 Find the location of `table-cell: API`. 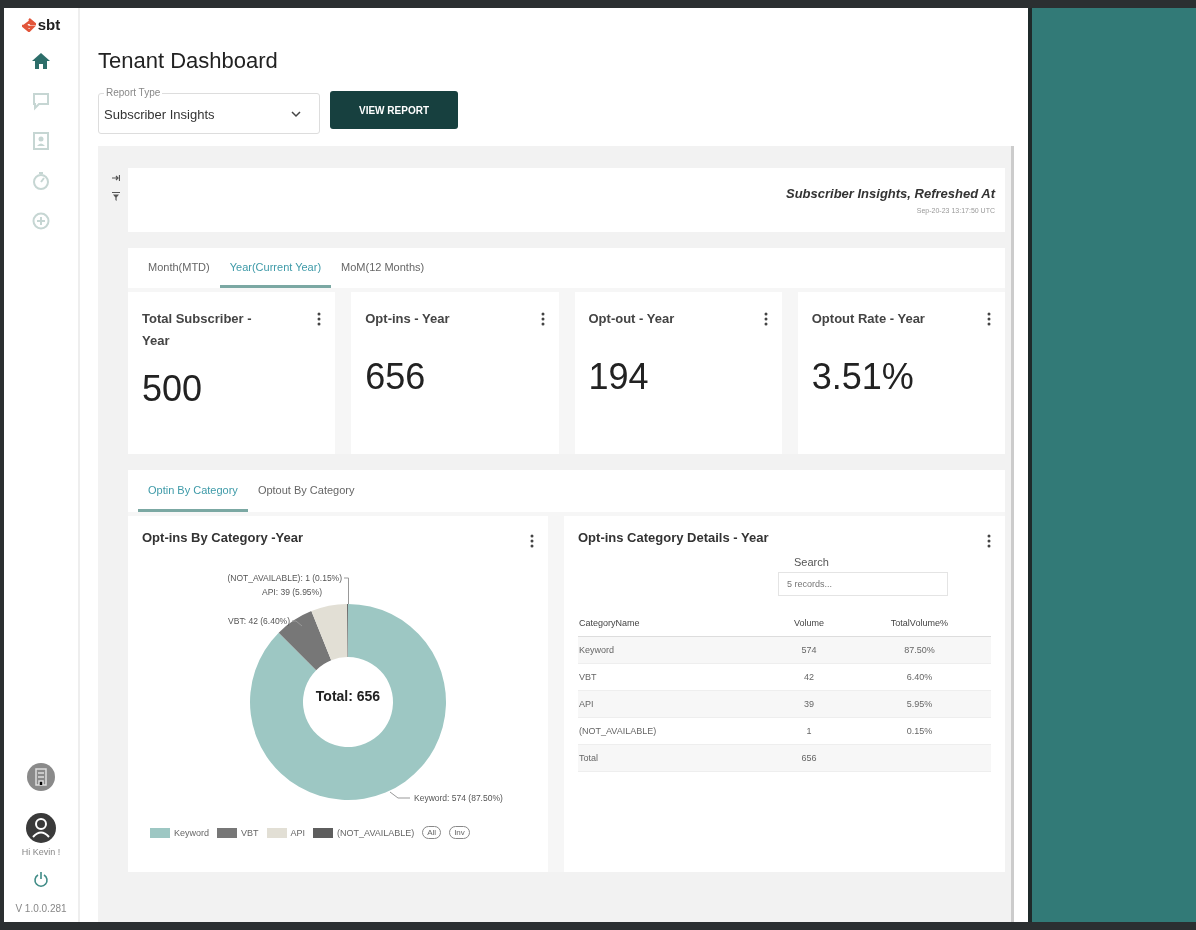

table-cell: API is located at coordinates (586, 704).